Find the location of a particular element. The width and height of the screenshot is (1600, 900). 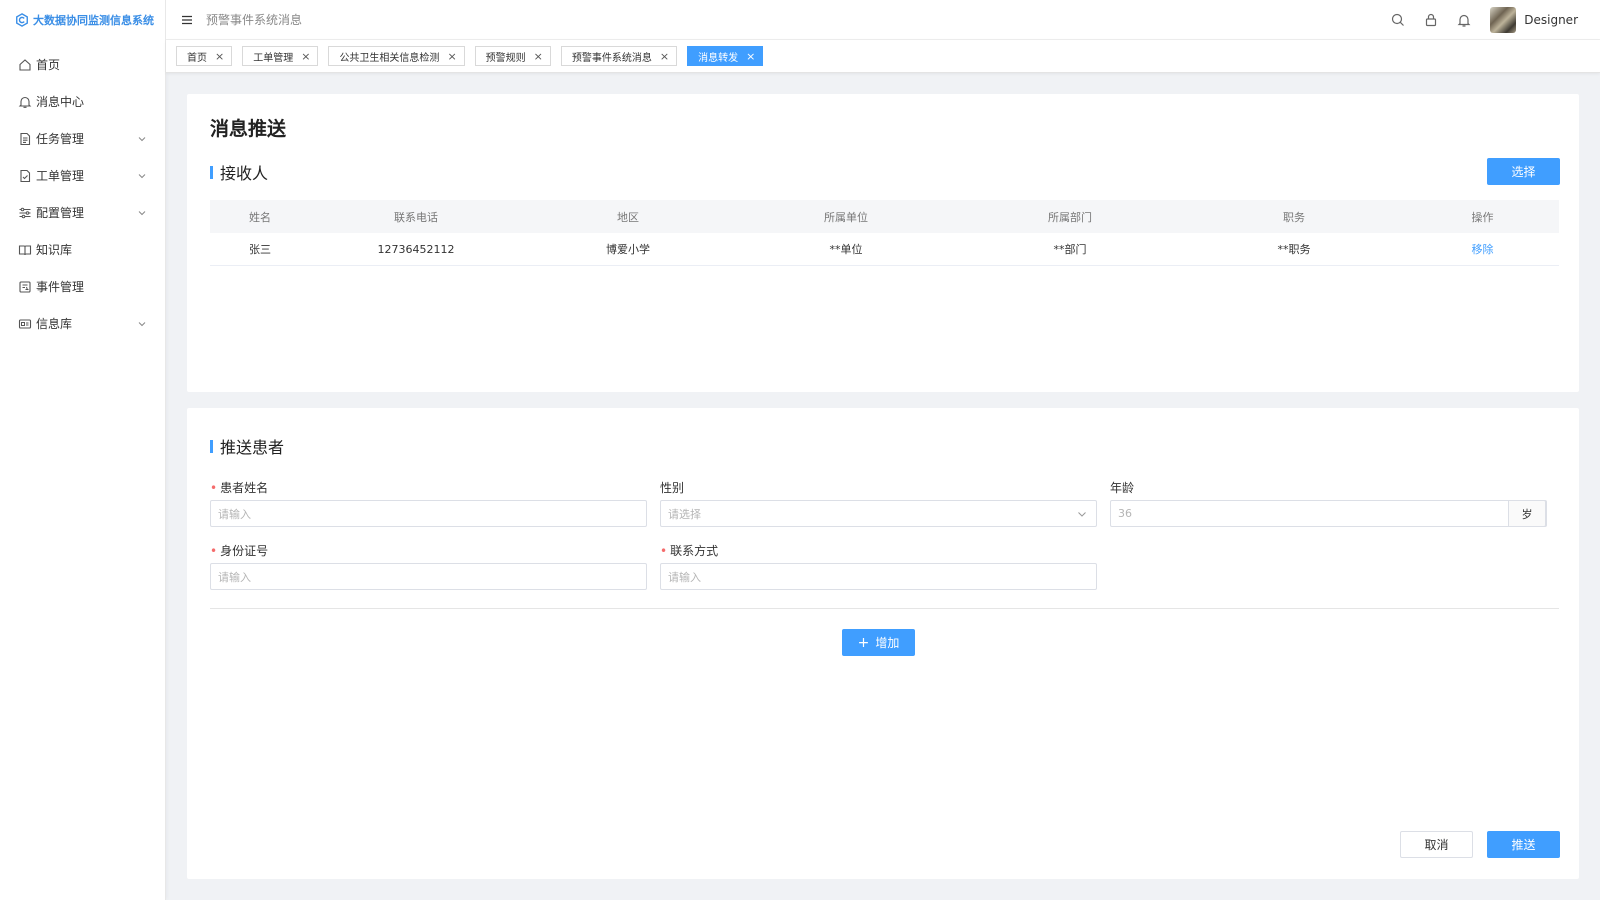

tab-warning-messages: 预警事件系统消息 × is located at coordinates (619, 56).